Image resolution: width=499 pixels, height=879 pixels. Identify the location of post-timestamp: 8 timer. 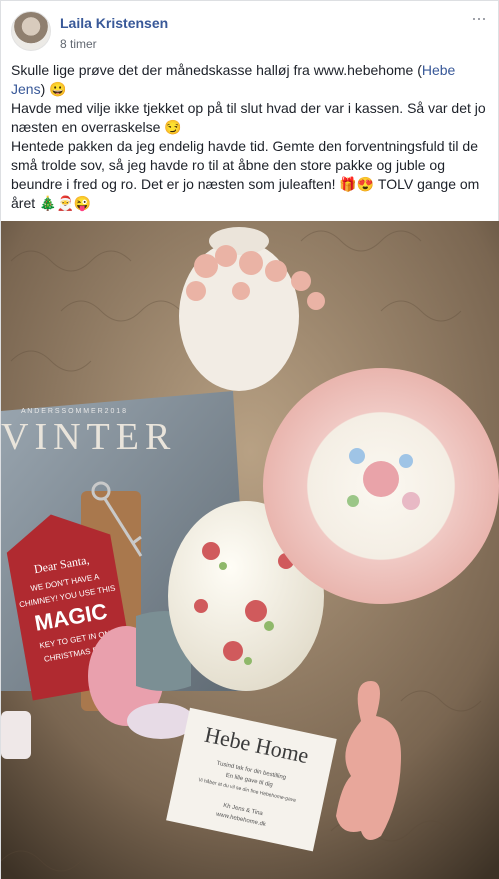
(78, 44).